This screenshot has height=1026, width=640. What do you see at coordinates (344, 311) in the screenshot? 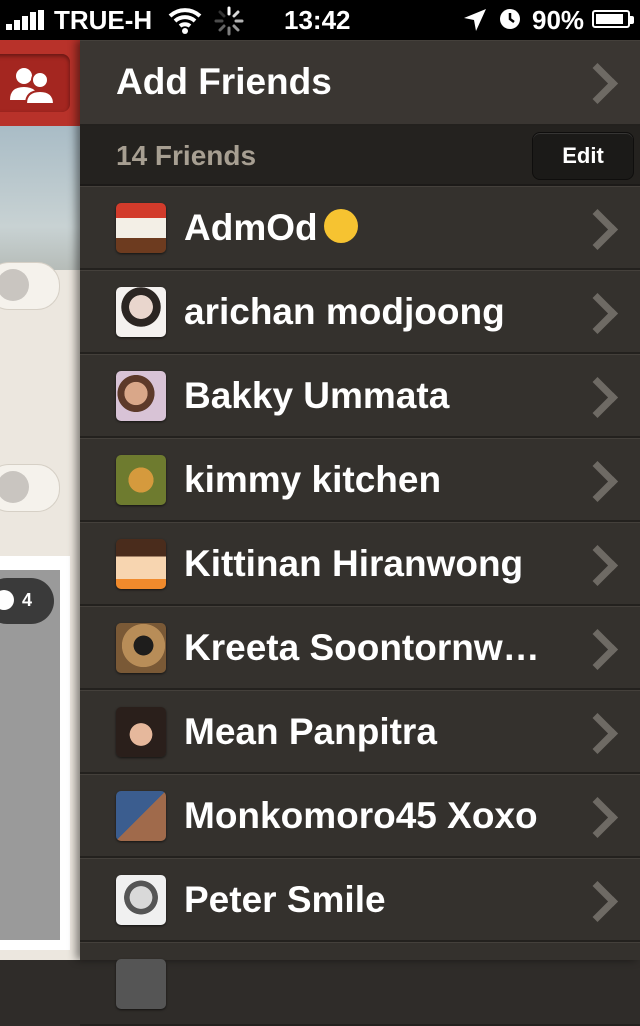
I see `friend-name: arichan modjoong` at bounding box center [344, 311].